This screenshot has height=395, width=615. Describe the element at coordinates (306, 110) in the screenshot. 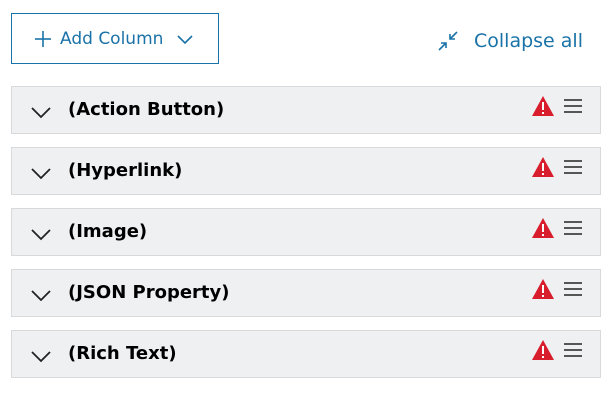

I see `column-row: (Action Button)` at that location.